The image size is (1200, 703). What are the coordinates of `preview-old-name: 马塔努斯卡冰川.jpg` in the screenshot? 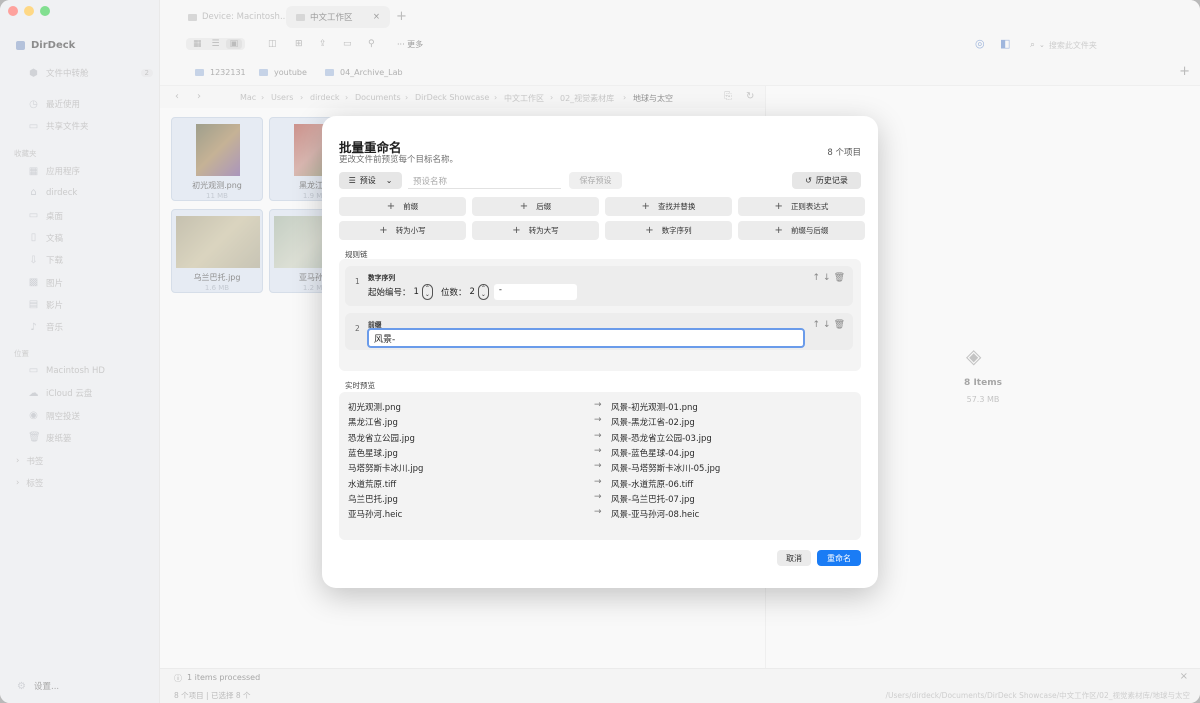 It's located at (386, 469).